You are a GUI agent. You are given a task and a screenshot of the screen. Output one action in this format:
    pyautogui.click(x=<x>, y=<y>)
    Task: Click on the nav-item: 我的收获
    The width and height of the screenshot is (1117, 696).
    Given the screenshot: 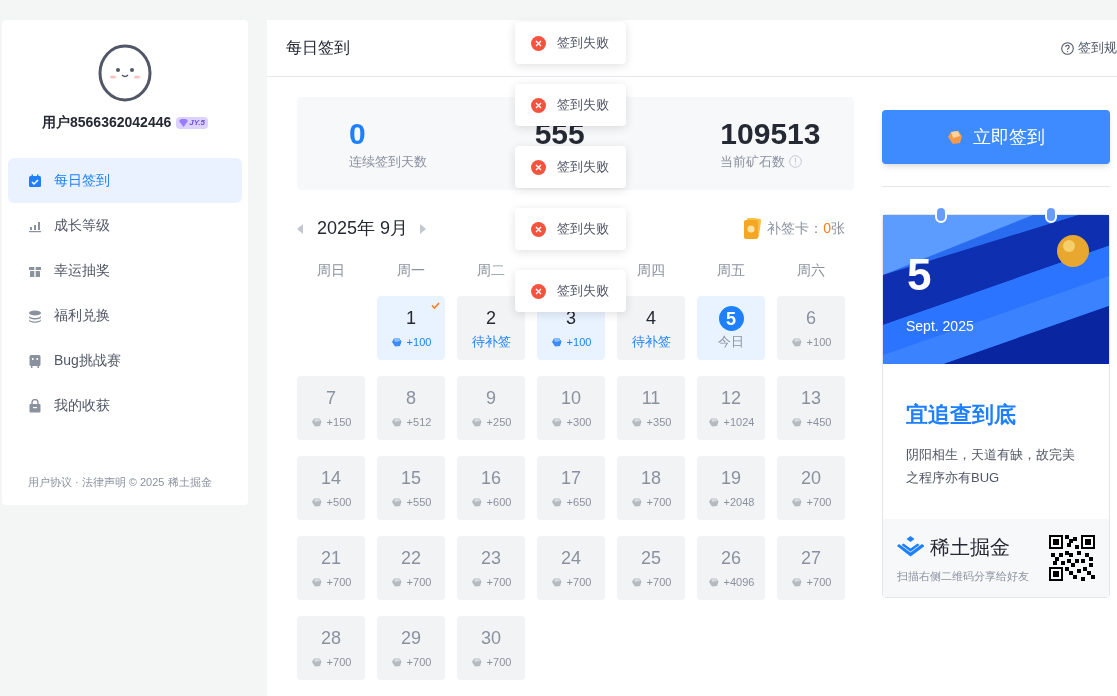 What is the action you would take?
    pyautogui.click(x=125, y=405)
    